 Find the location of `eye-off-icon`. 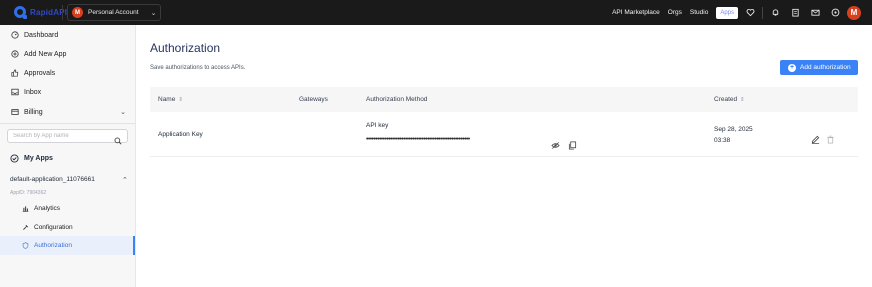

eye-off-icon is located at coordinates (555, 143).